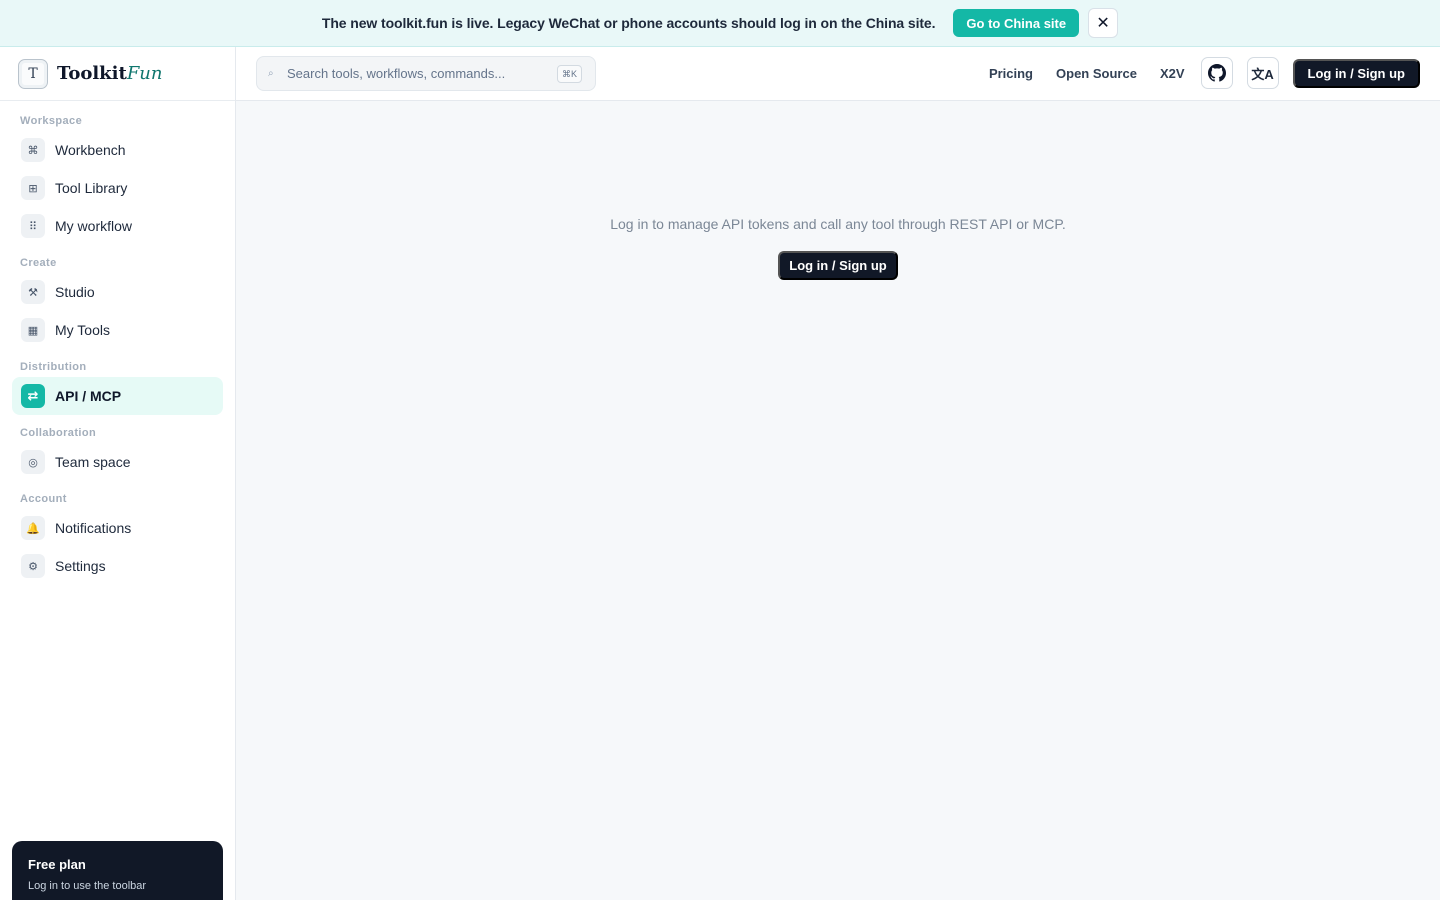 The height and width of the screenshot is (900, 1440). What do you see at coordinates (569, 74) in the screenshot?
I see `search-shortcut-badge: ⌘K` at bounding box center [569, 74].